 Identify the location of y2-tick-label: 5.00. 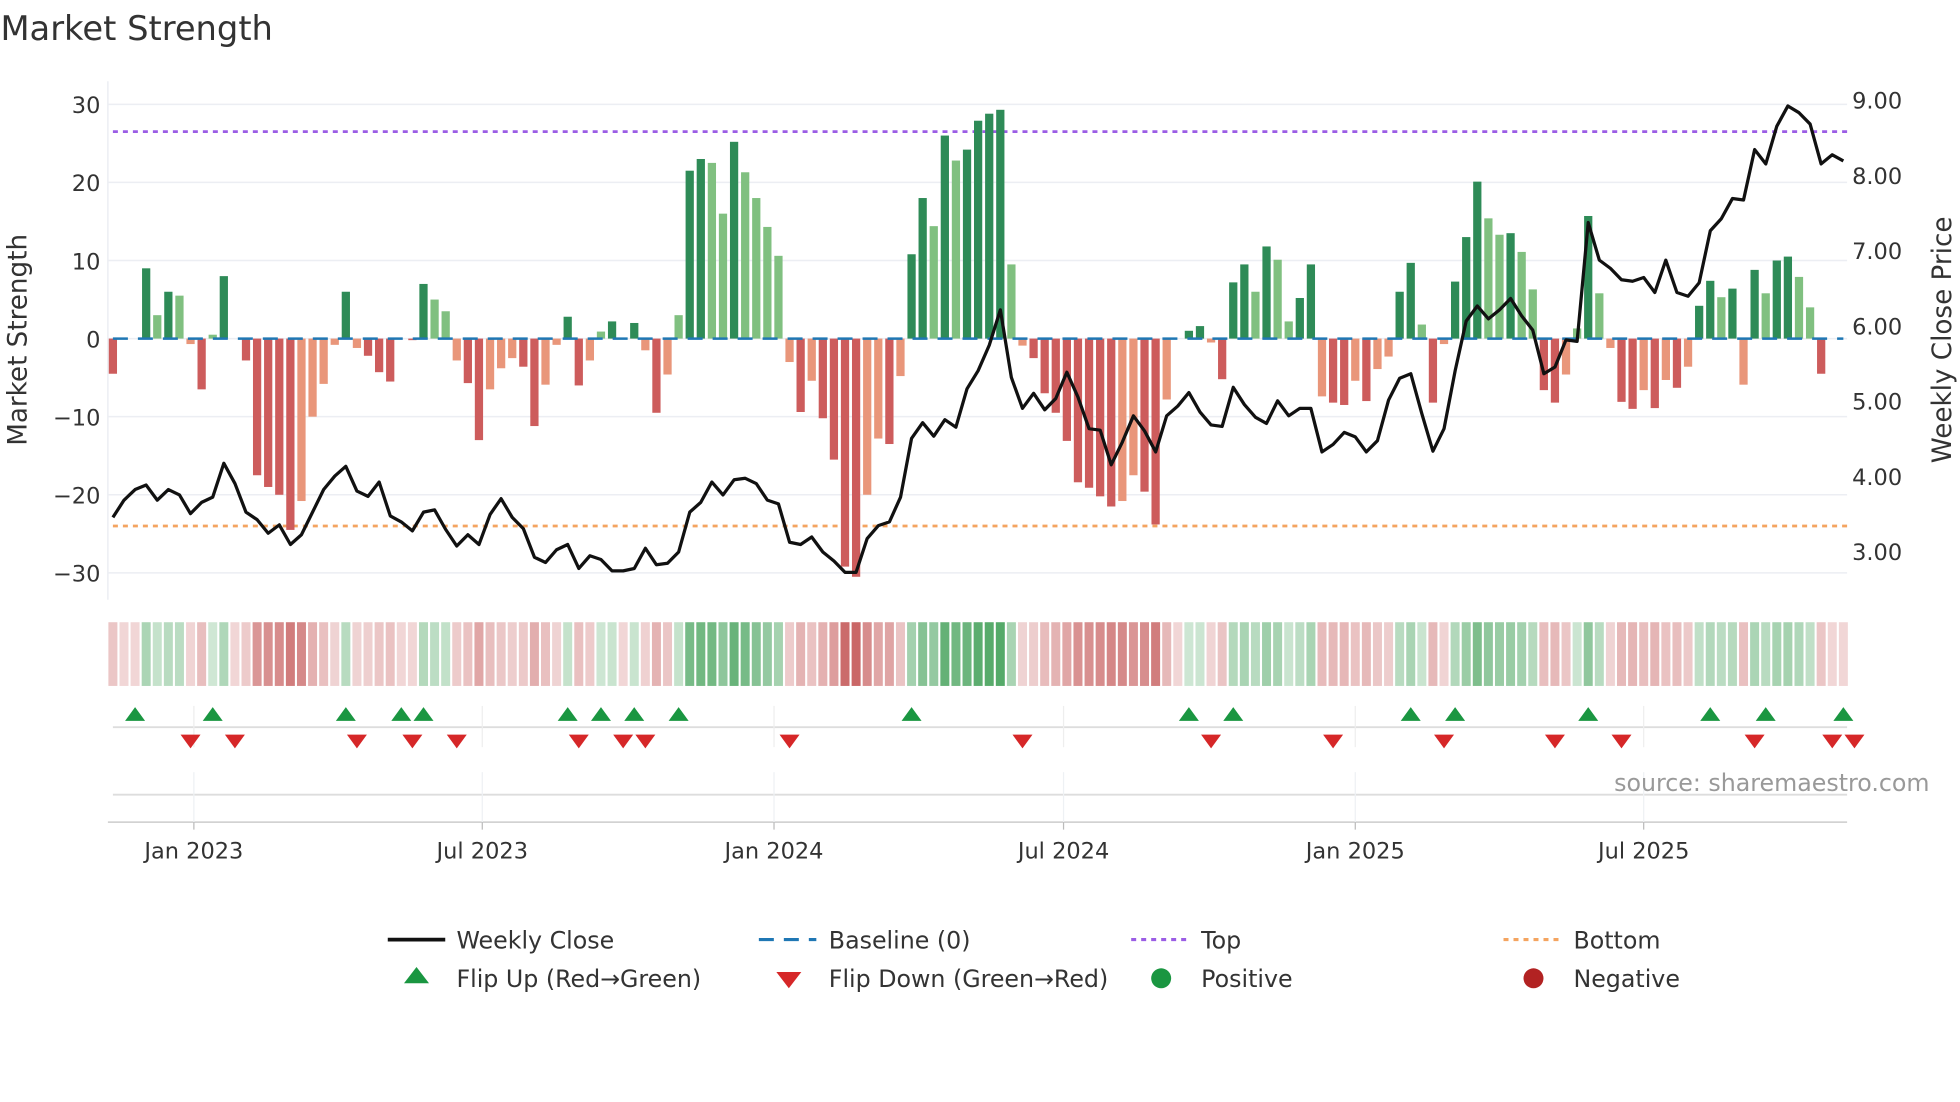
(1877, 403).